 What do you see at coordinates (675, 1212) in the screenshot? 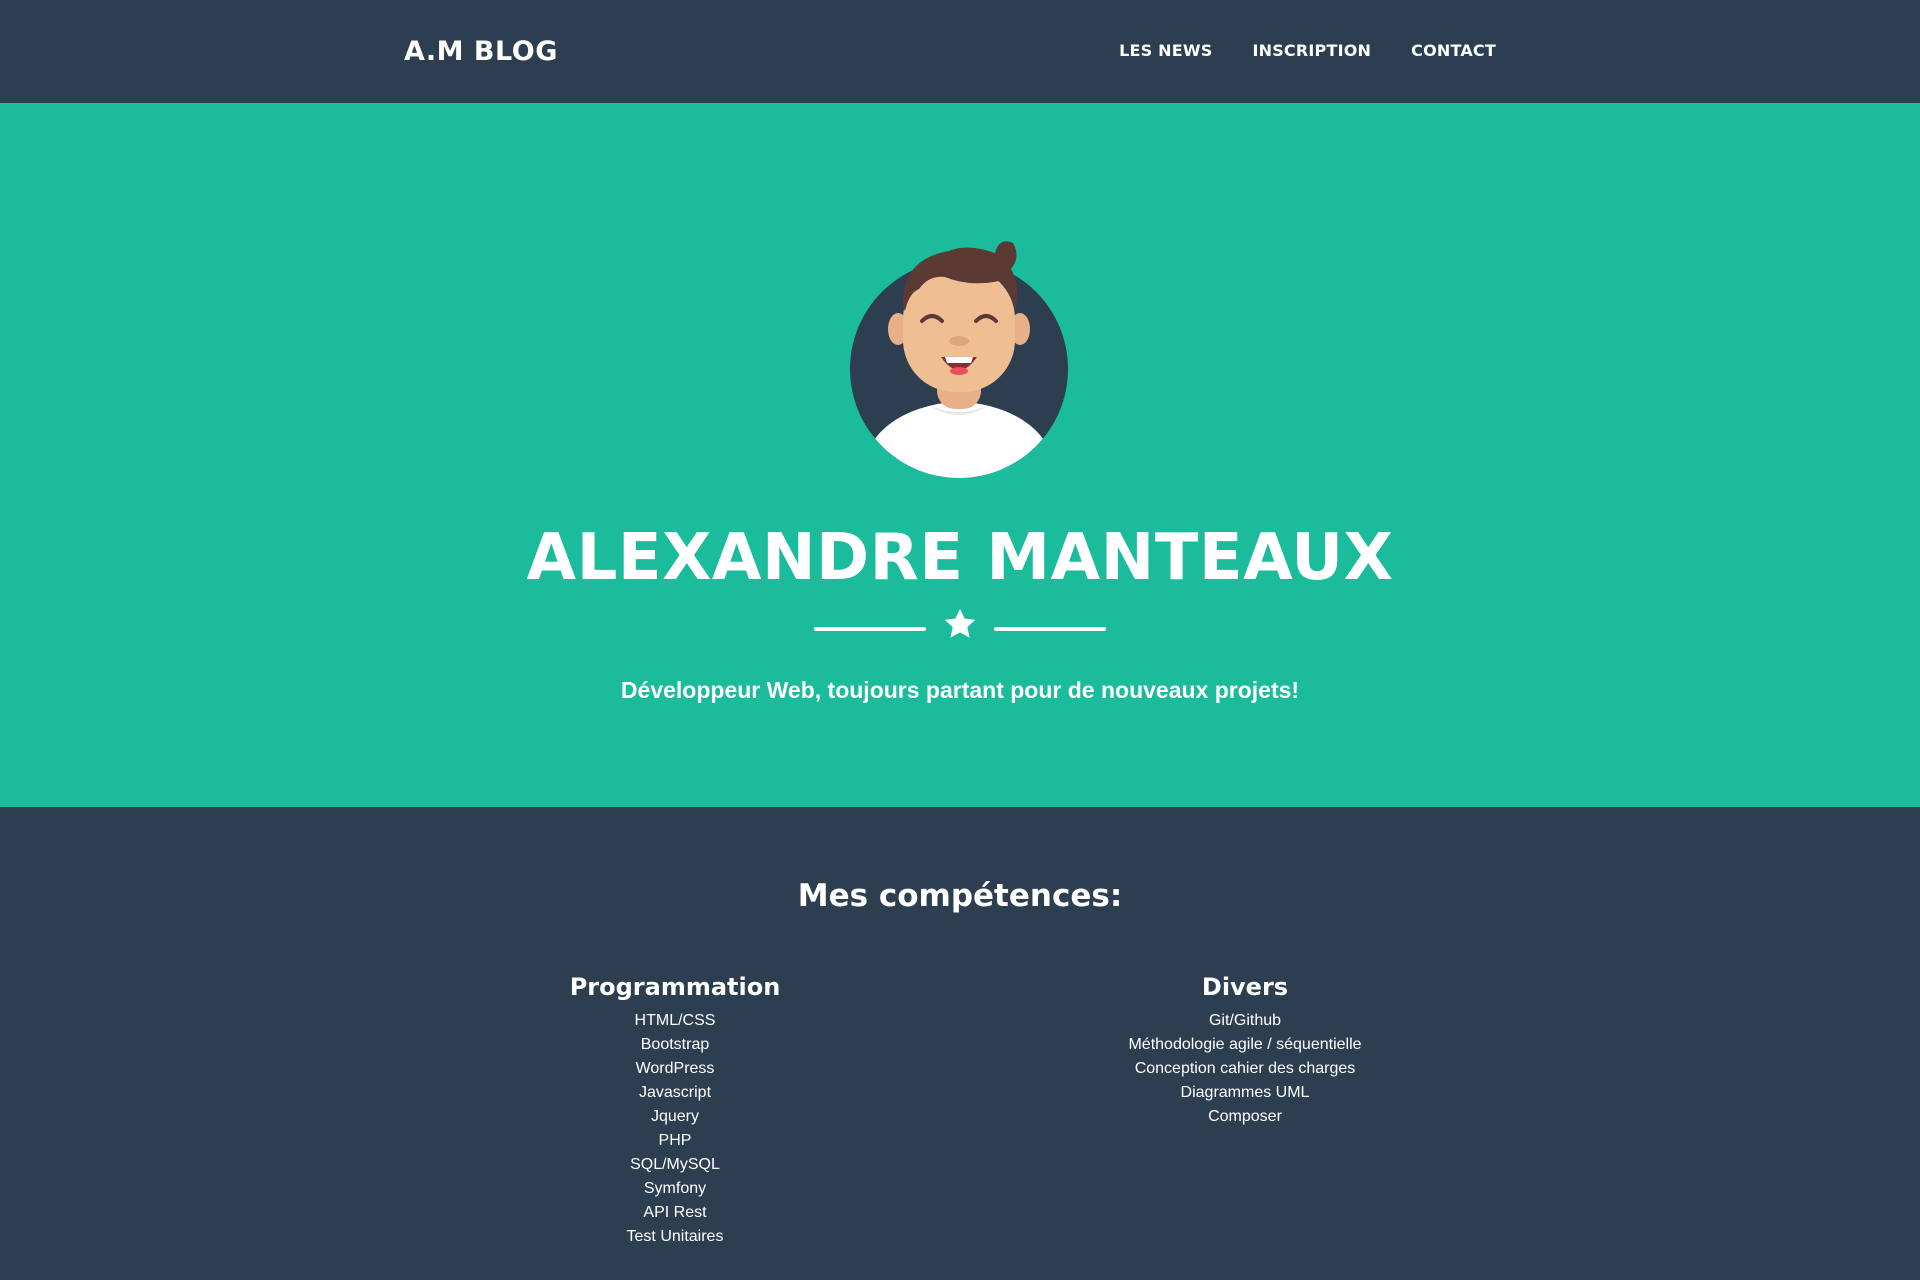
I see `skill-item: API Rest` at bounding box center [675, 1212].